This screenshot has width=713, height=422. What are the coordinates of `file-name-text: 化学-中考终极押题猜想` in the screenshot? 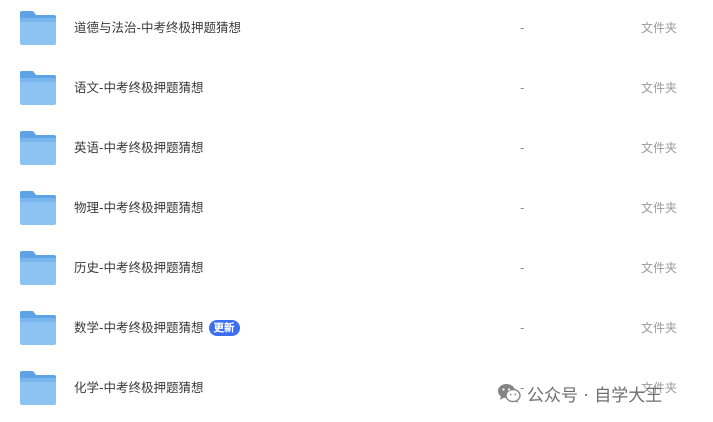 It's located at (139, 387).